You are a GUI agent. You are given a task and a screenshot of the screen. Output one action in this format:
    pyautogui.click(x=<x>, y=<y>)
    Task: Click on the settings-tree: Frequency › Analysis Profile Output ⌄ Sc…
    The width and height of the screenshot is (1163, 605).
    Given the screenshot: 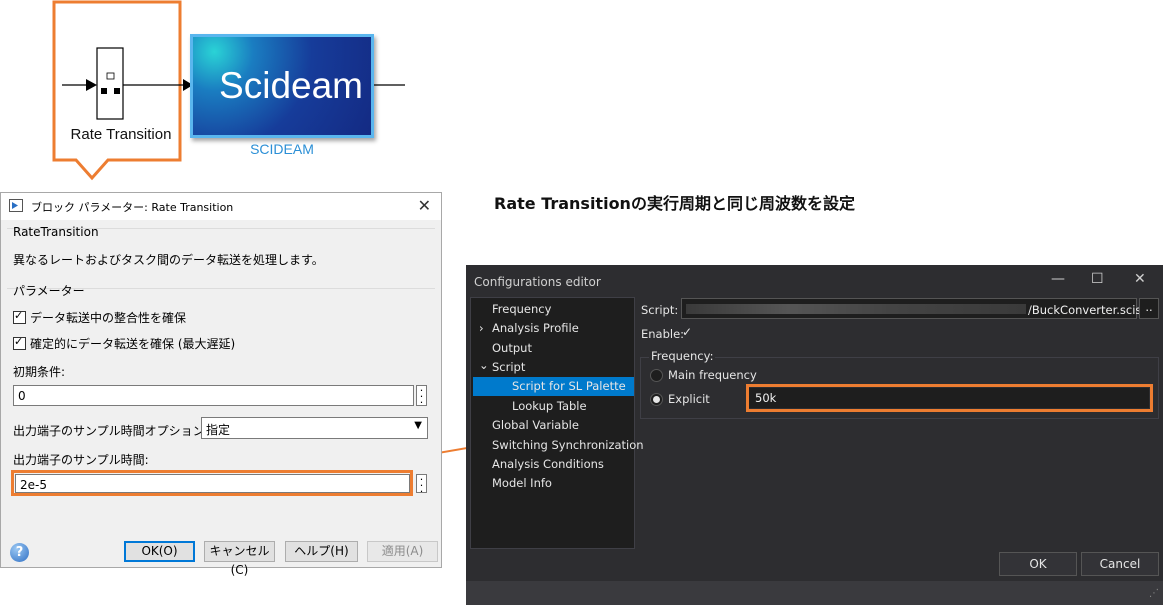 What is the action you would take?
    pyautogui.click(x=557, y=423)
    